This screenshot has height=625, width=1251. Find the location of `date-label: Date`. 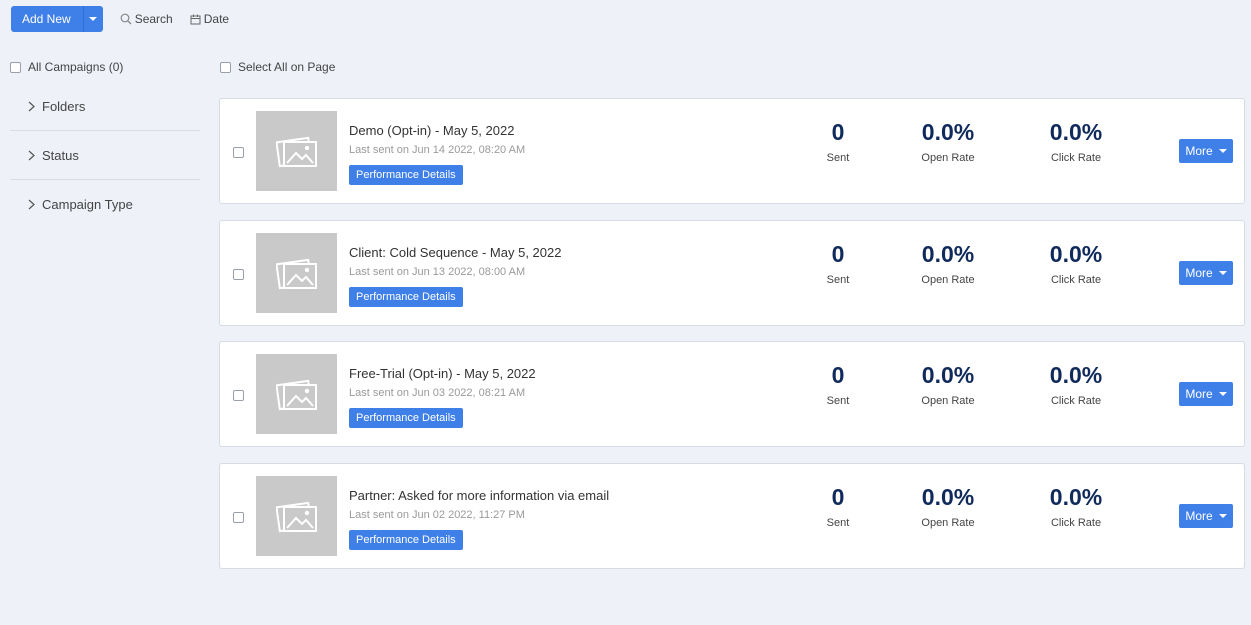

date-label: Date is located at coordinates (216, 19).